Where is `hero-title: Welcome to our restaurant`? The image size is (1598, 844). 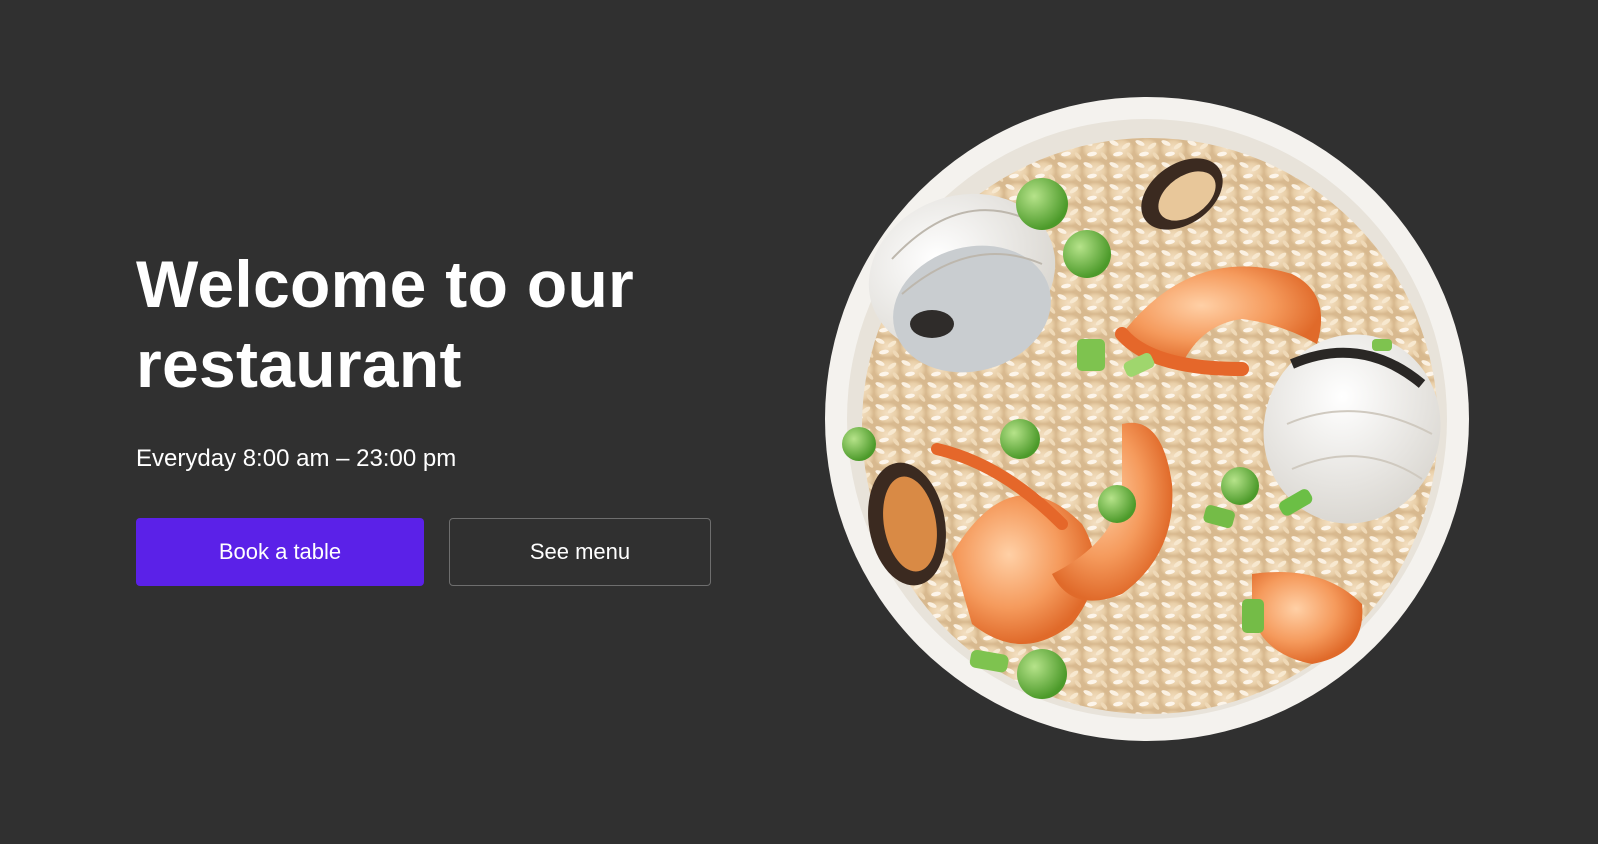 hero-title: Welcome to our restaurant is located at coordinates (385, 324).